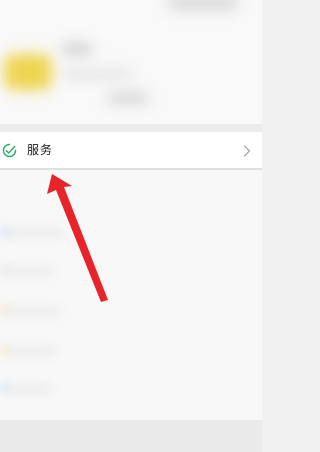 The width and height of the screenshot is (320, 452). What do you see at coordinates (28, 72) in the screenshot?
I see `avatar` at bounding box center [28, 72].